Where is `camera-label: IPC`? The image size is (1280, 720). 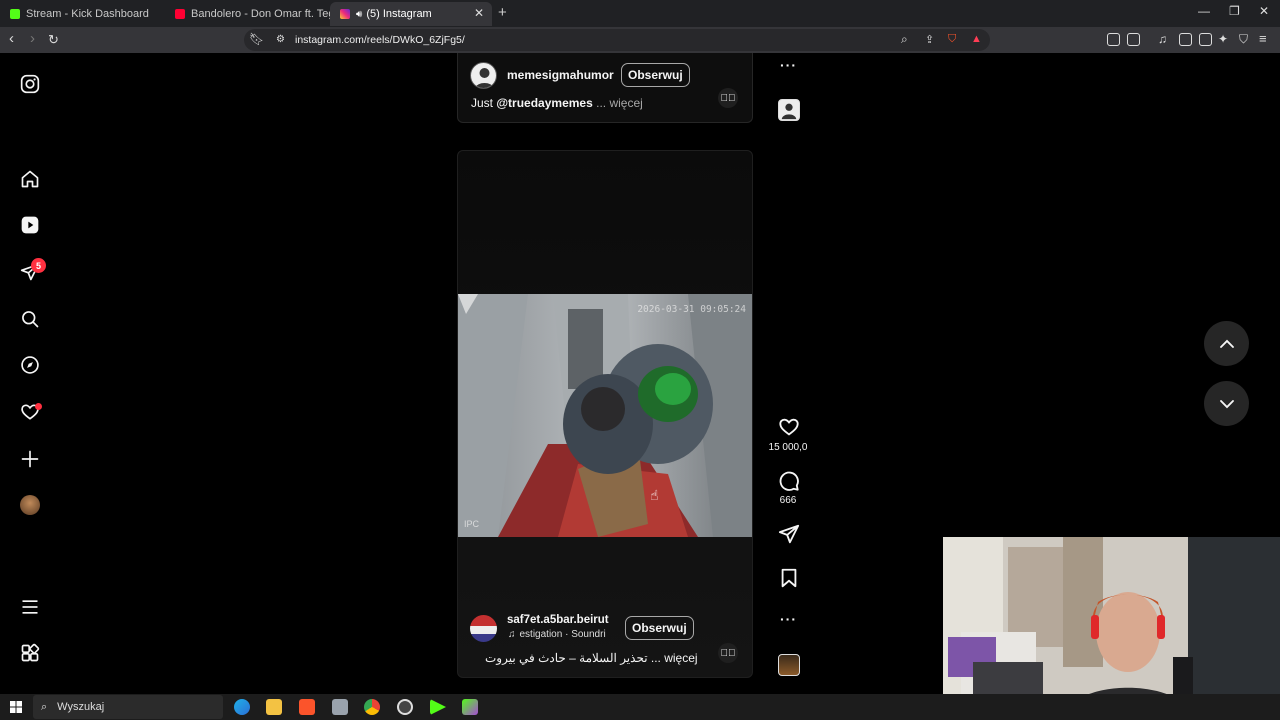 camera-label: IPC is located at coordinates (472, 524).